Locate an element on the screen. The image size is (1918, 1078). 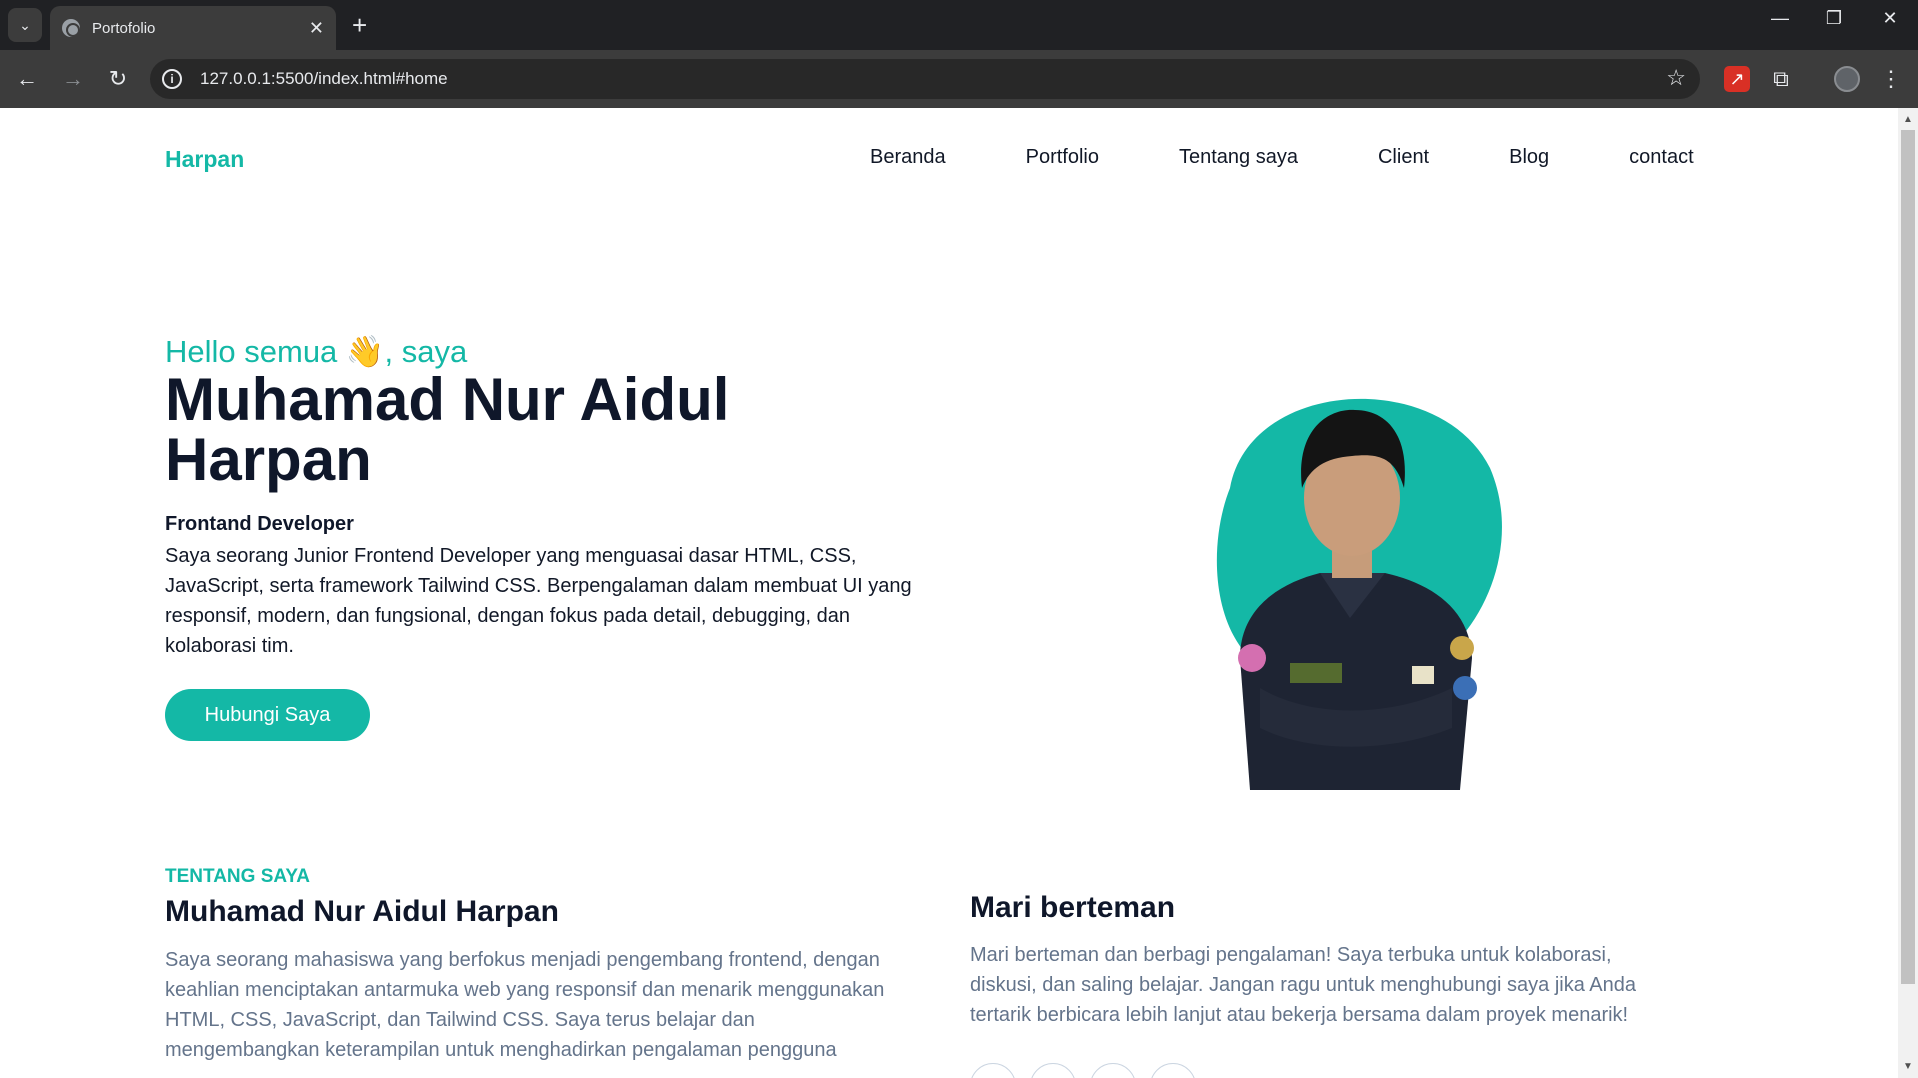
extension-arrow-icon: ↗ is located at coordinates (1737, 79).